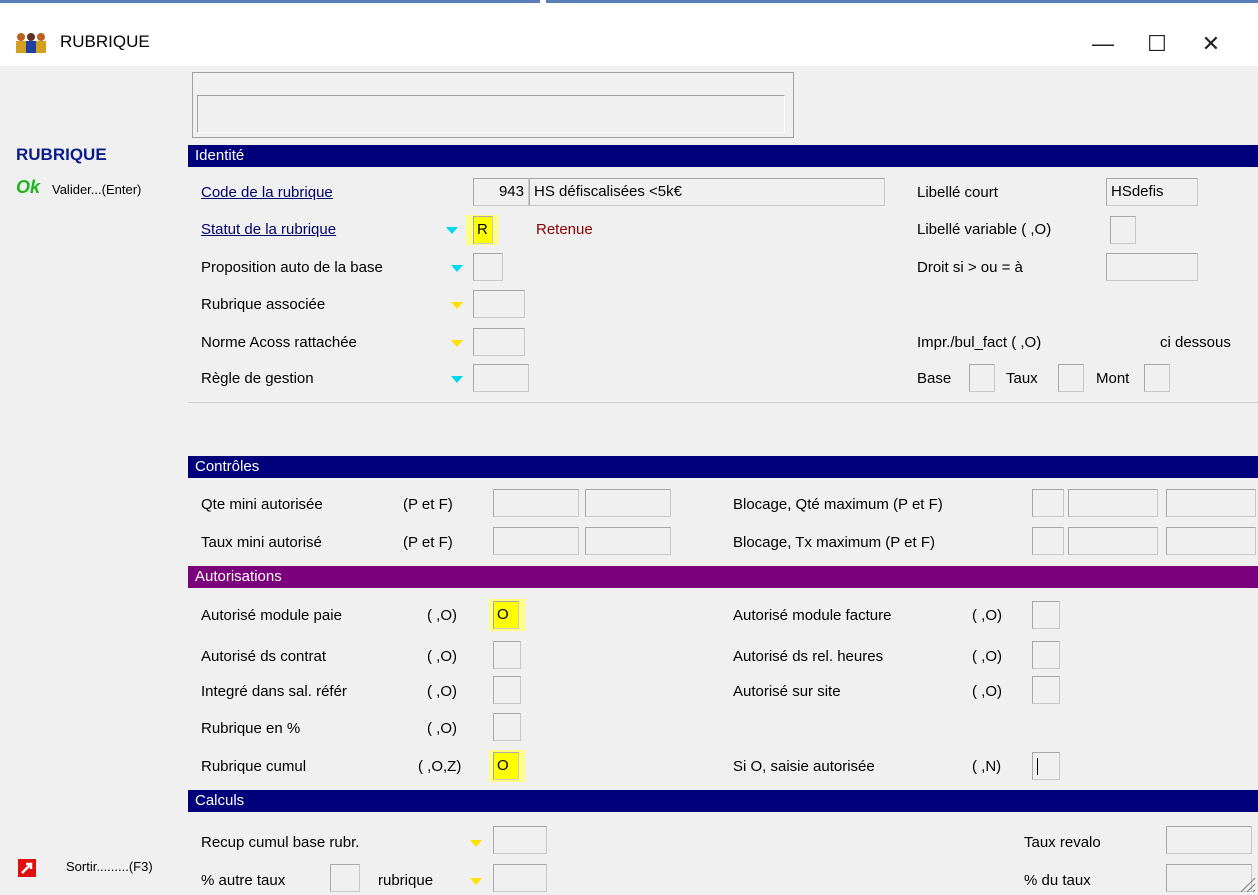 The width and height of the screenshot is (1258, 895). I want to click on qte-mini-pf-label: (P et F), so click(428, 504).